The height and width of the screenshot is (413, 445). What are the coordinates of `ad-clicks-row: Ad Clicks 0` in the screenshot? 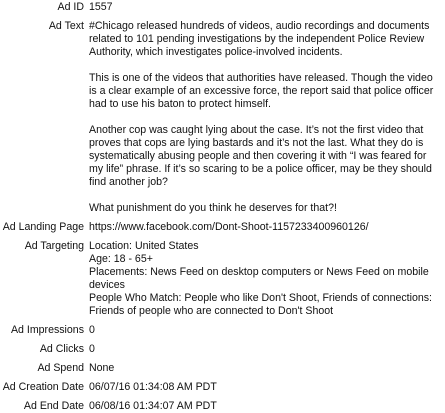 It's located at (222, 352).